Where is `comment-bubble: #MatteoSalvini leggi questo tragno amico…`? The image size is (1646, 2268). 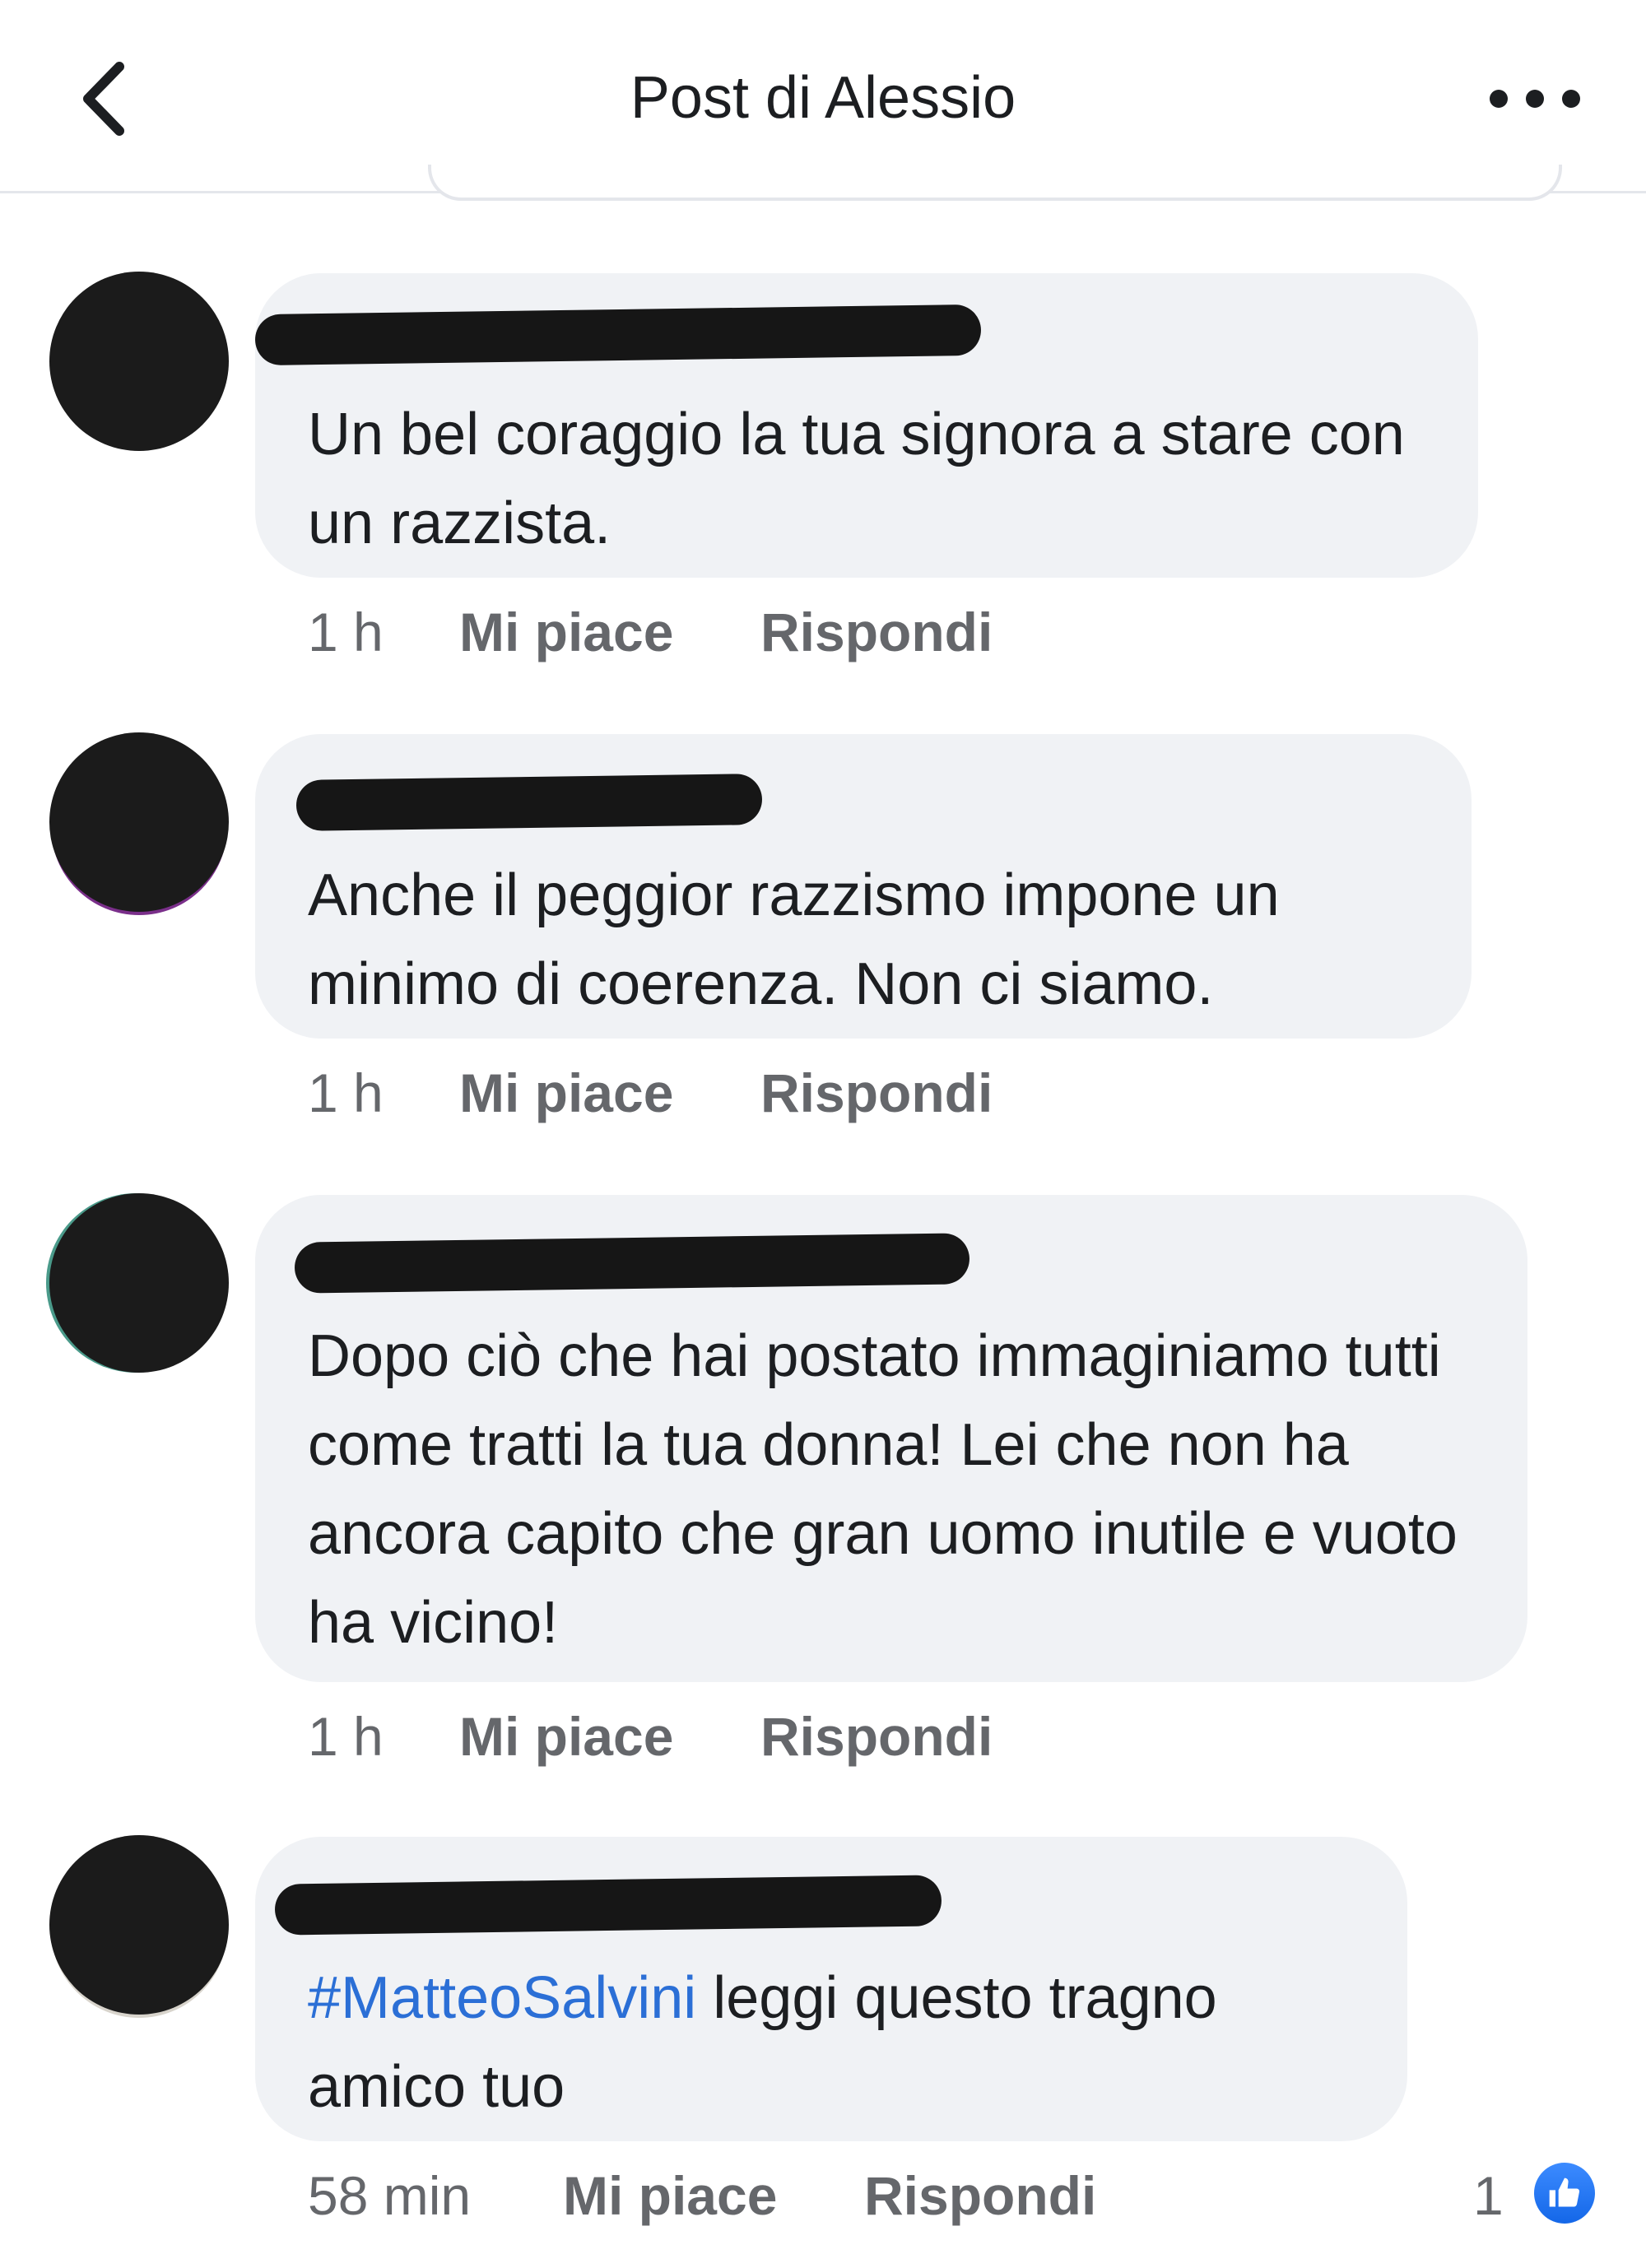
comment-bubble: #MatteoSalvini leggi questo tragno amico… is located at coordinates (831, 1989).